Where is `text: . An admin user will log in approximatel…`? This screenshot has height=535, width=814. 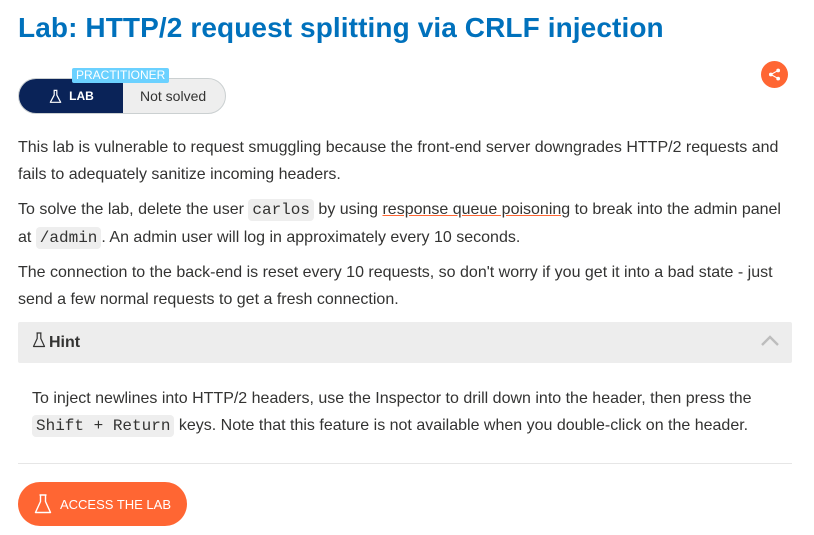 text: . An admin user will log in approximatel… is located at coordinates (311, 237).